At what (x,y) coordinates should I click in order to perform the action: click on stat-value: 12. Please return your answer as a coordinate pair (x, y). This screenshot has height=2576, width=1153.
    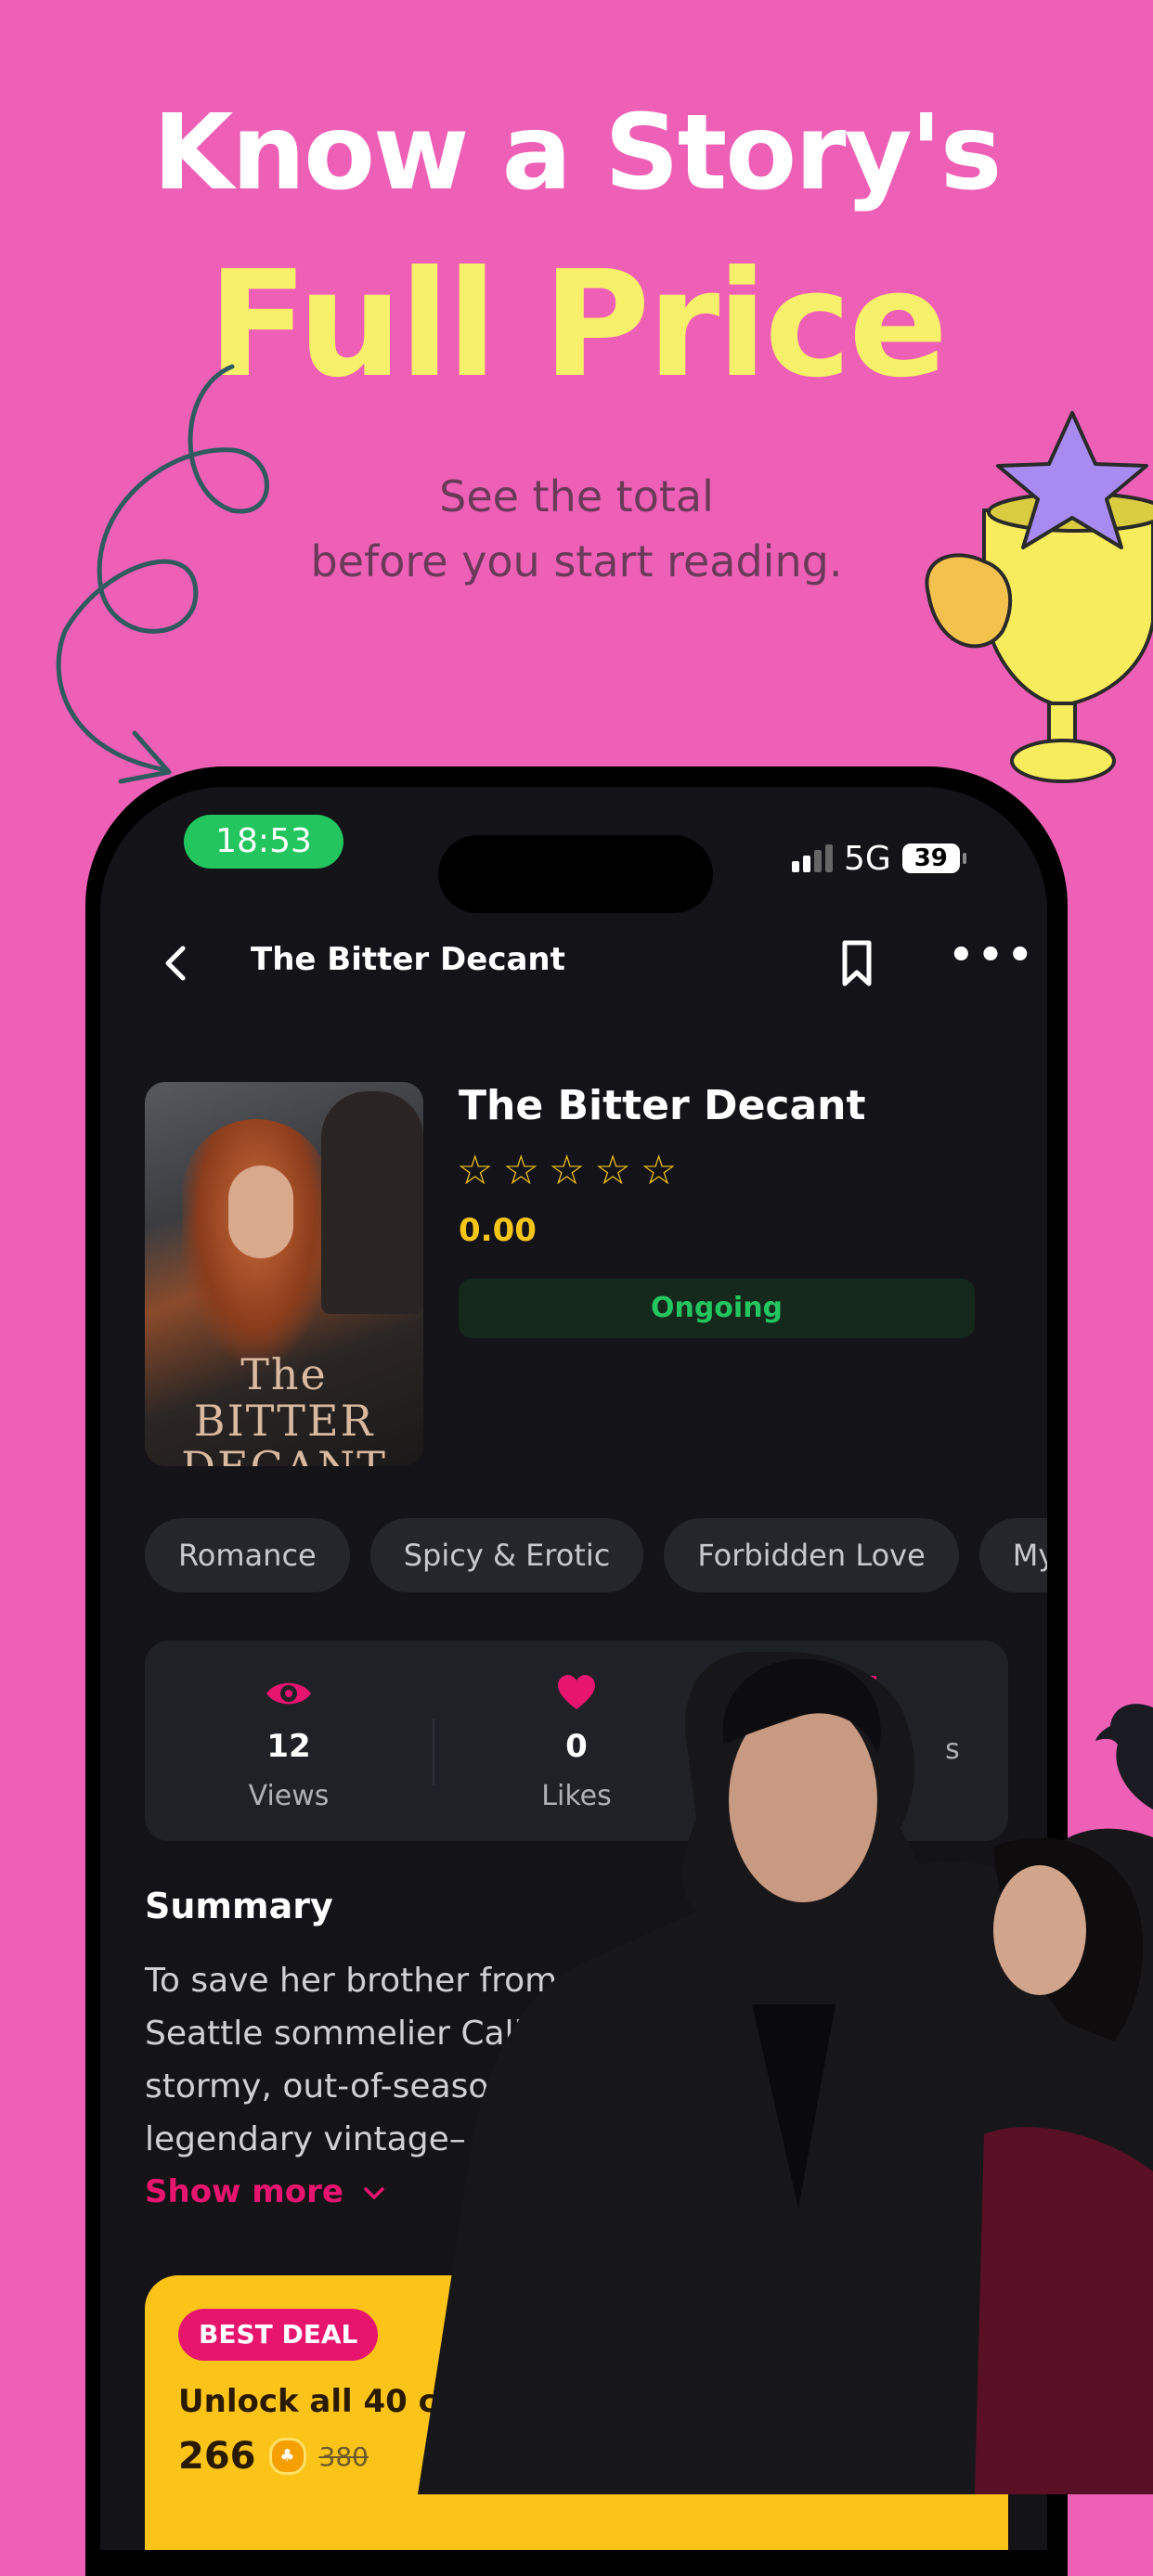
    Looking at the image, I should click on (288, 1746).